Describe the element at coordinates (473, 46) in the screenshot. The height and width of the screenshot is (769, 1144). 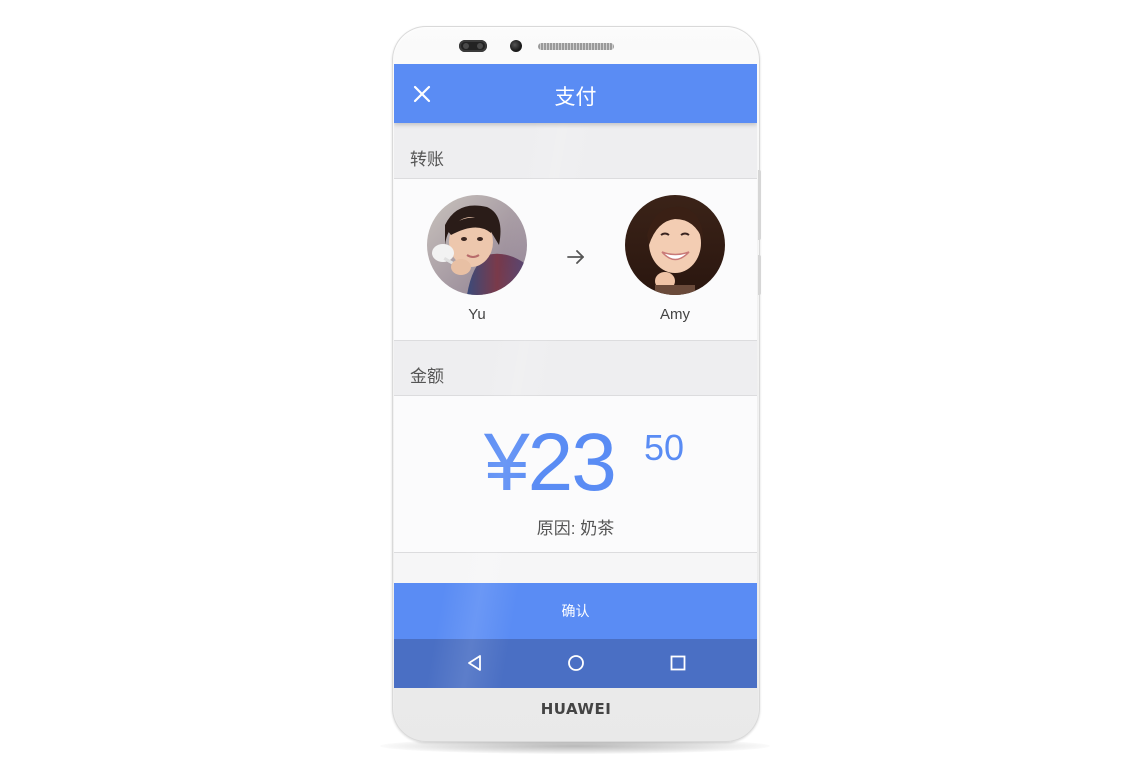
I see `proximity-sensor` at that location.